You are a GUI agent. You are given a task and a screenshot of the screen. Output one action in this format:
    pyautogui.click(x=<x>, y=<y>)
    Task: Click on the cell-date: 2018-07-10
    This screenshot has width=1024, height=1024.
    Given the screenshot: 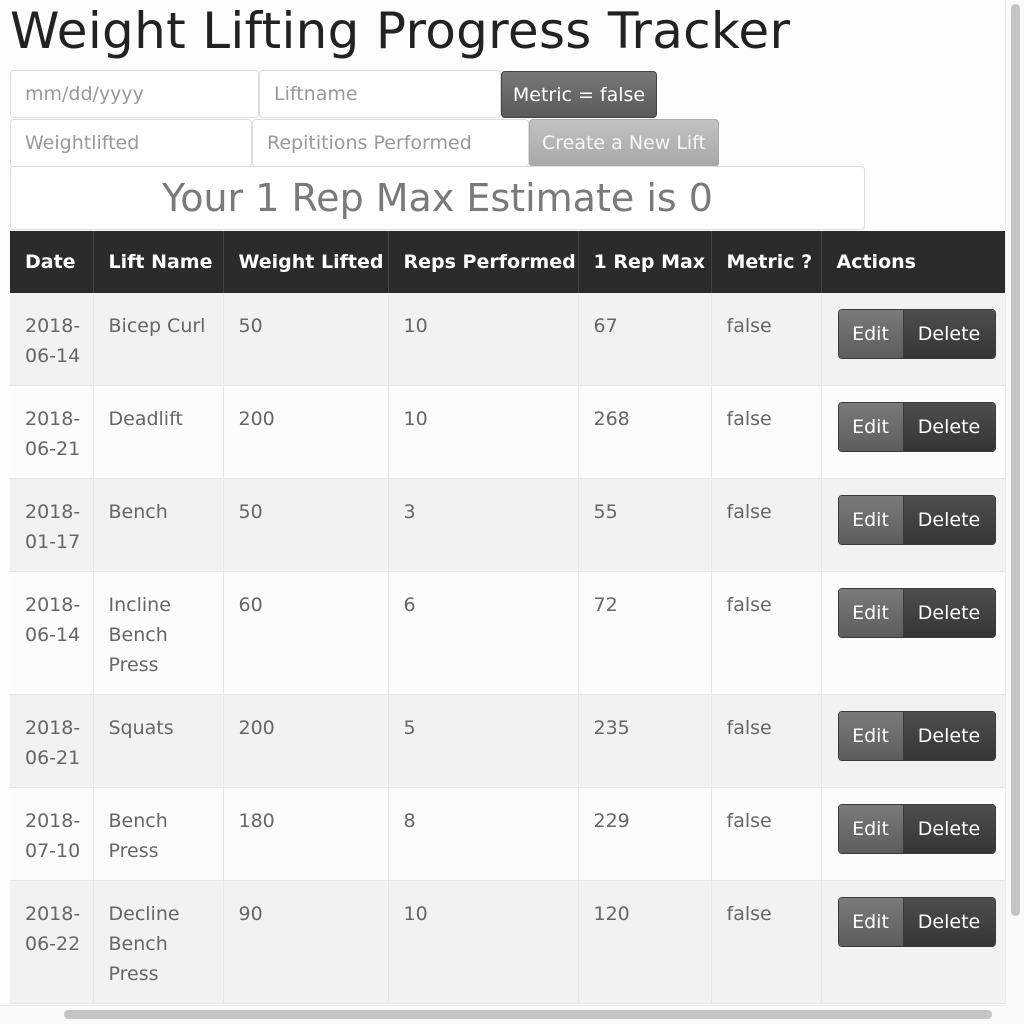 What is the action you would take?
    pyautogui.click(x=52, y=834)
    